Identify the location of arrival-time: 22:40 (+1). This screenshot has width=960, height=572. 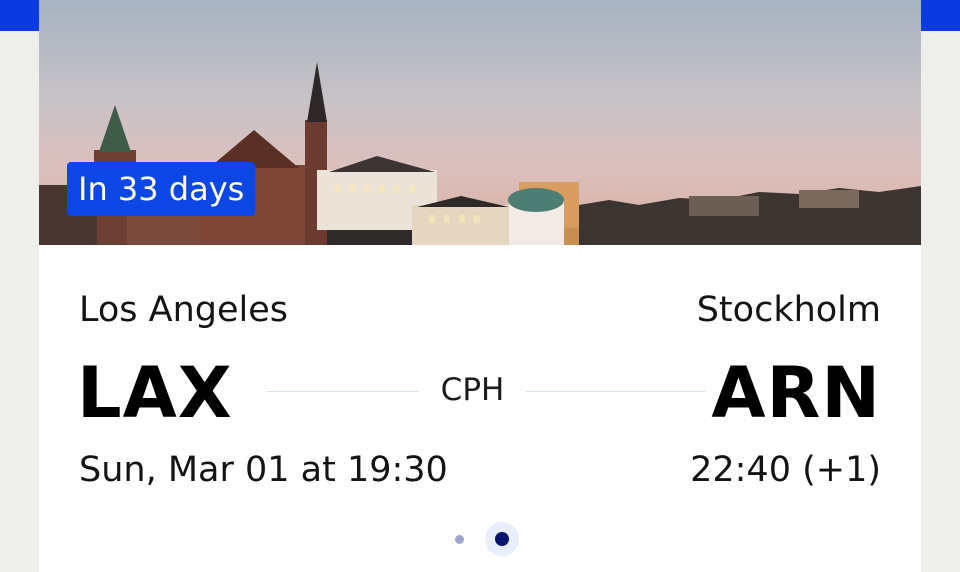
(785, 470).